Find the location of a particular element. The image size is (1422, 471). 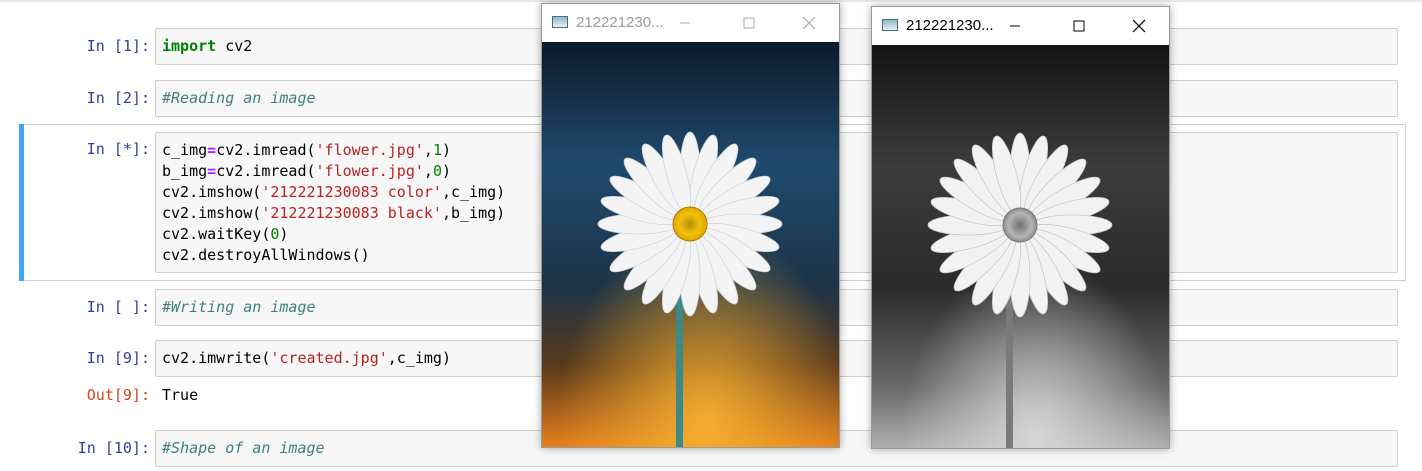

top-divider is located at coordinates (711, 1).